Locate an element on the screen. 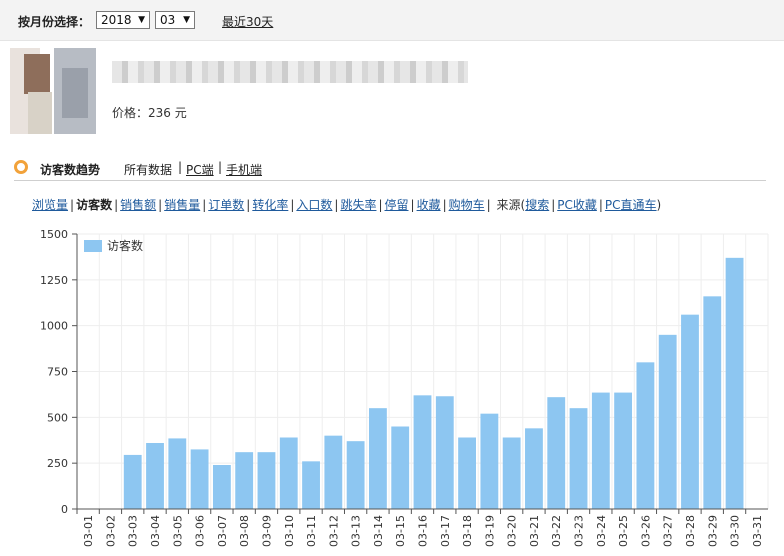 Image resolution: width=784 pixels, height=556 pixels. x-tick-label: 03-18 is located at coordinates (467, 531).